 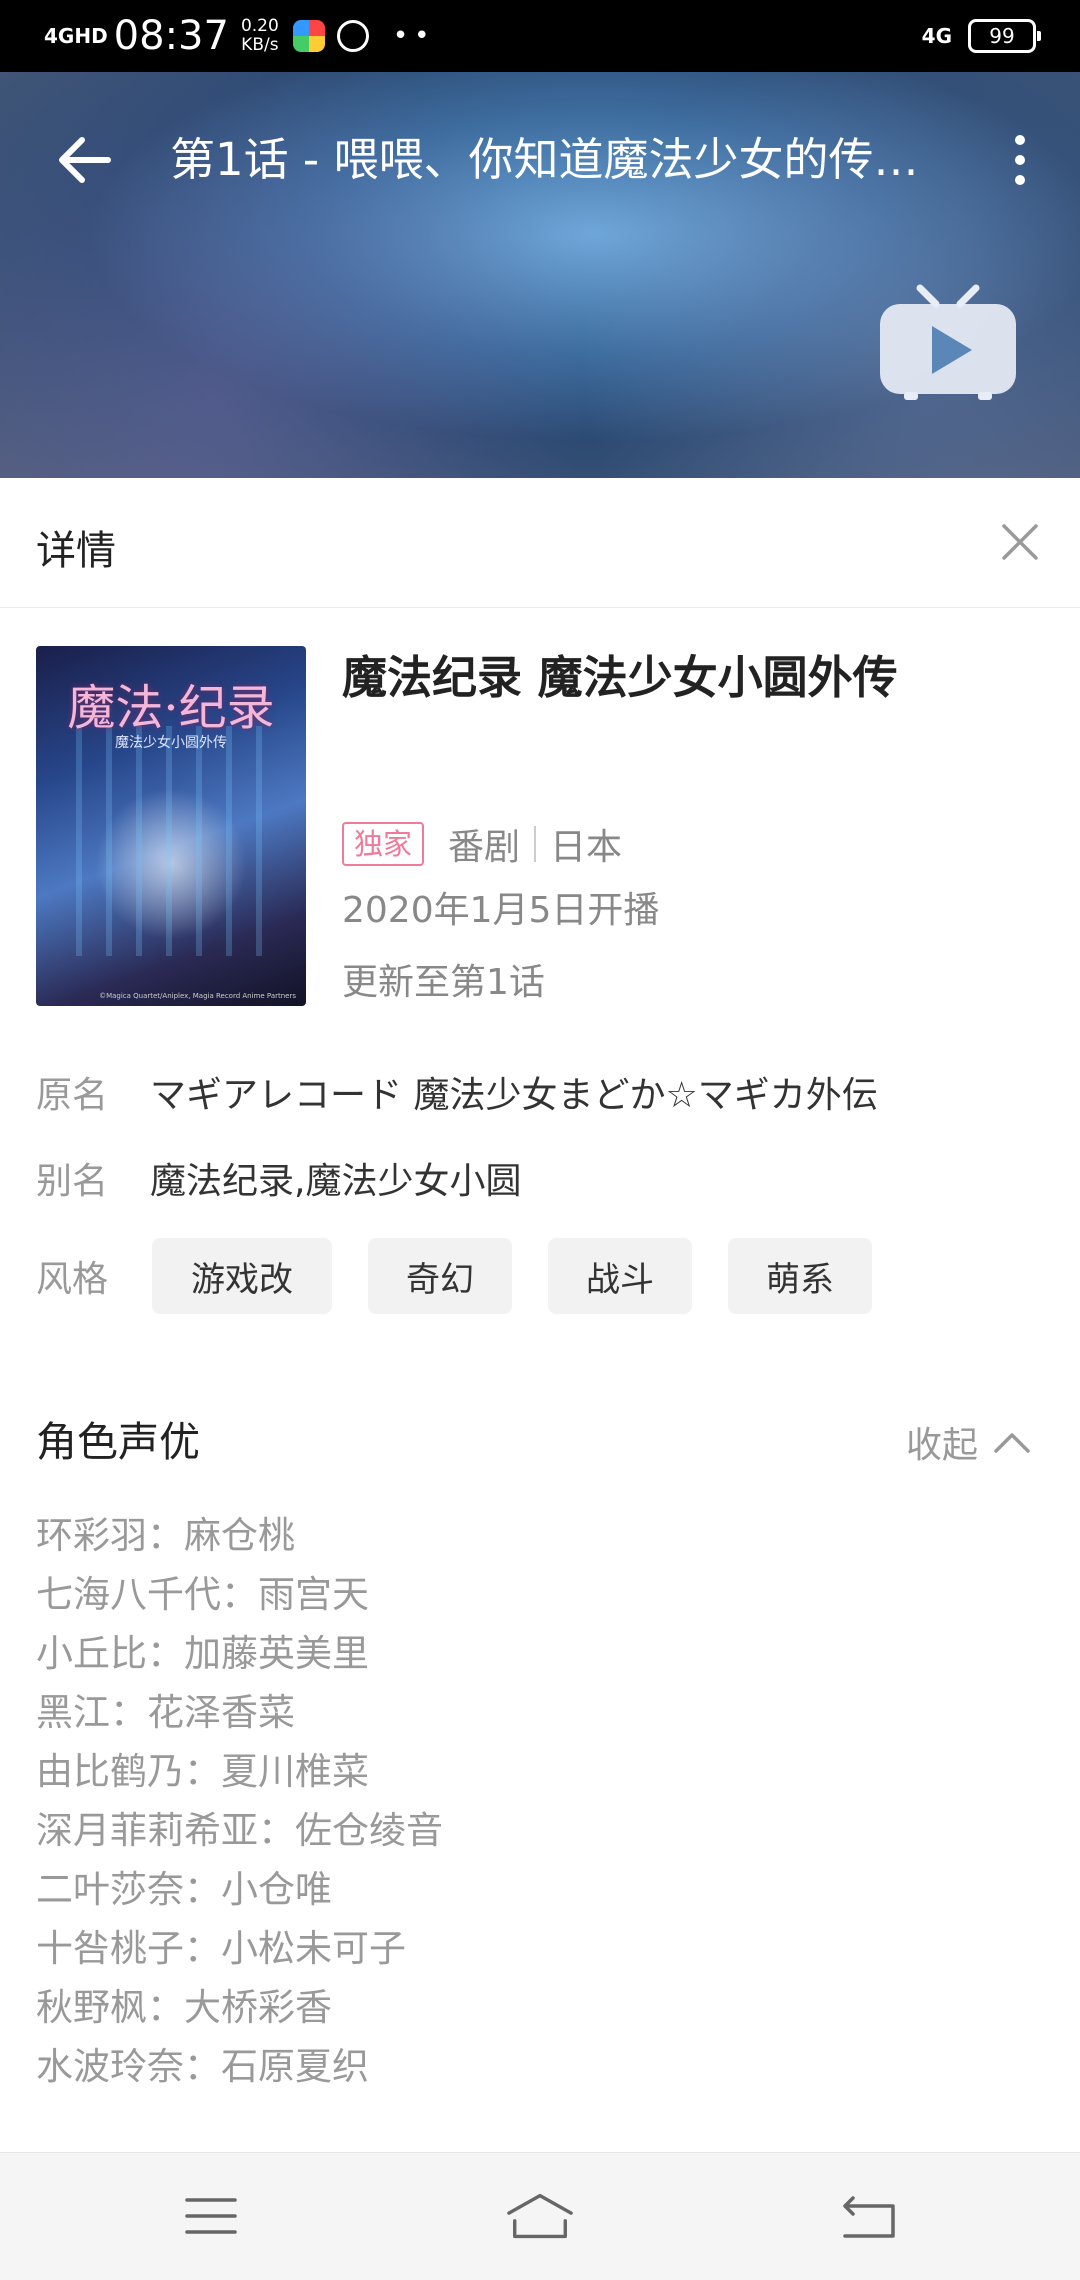 I want to click on cast-item: 环彩羽：麻仓桃, so click(x=165, y=1535).